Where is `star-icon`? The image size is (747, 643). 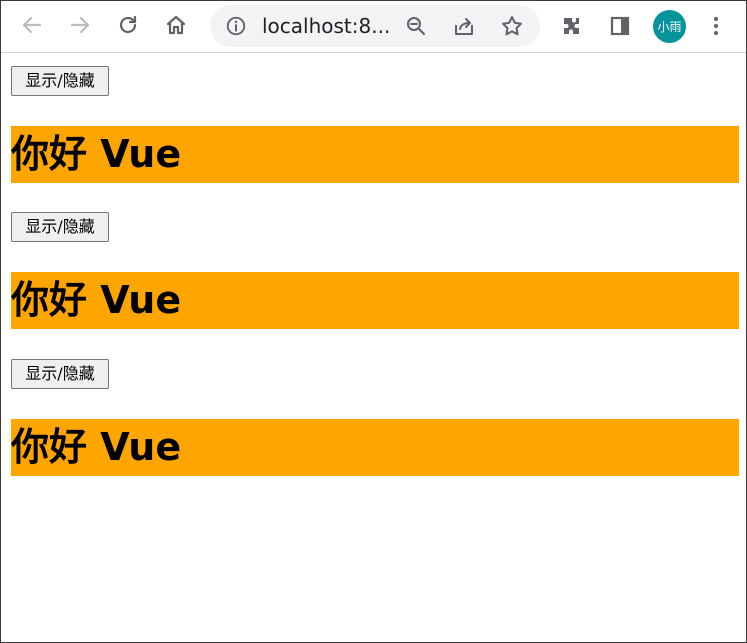 star-icon is located at coordinates (512, 26).